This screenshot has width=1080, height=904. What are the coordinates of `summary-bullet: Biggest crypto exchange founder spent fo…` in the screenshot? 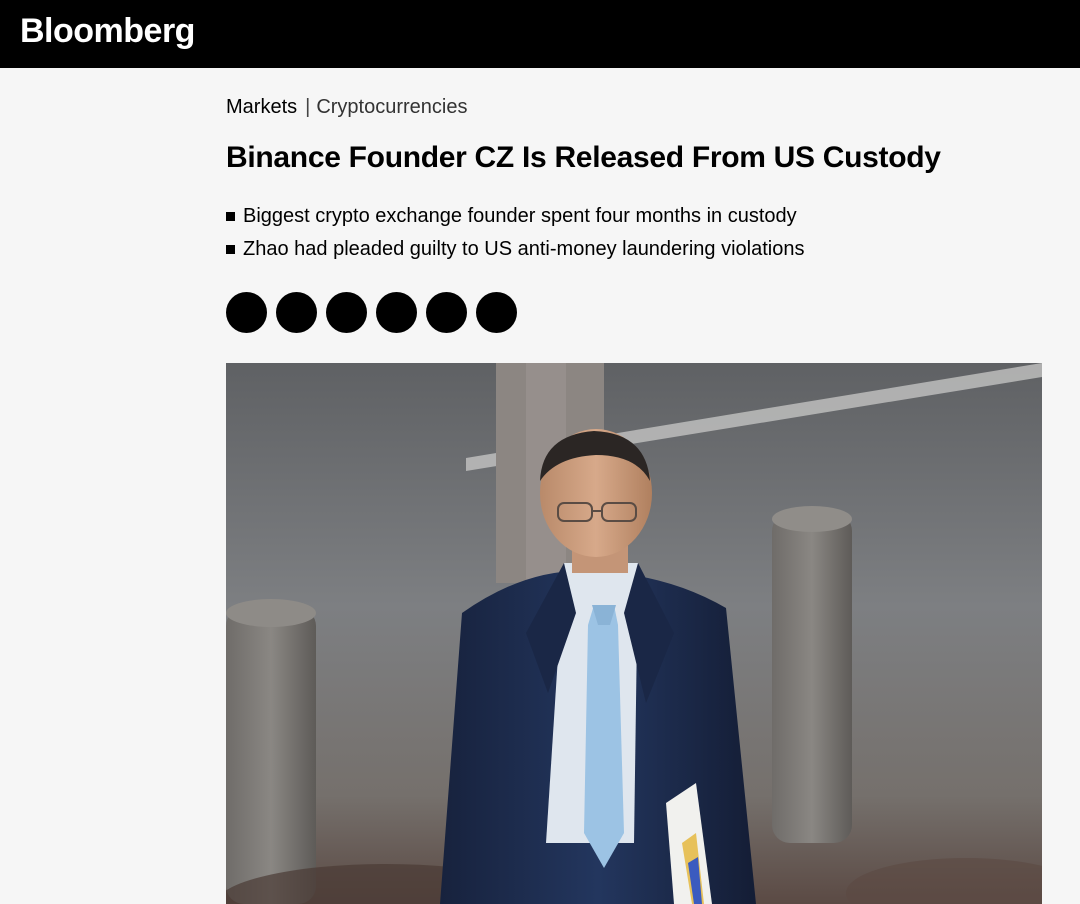 It's located at (515, 216).